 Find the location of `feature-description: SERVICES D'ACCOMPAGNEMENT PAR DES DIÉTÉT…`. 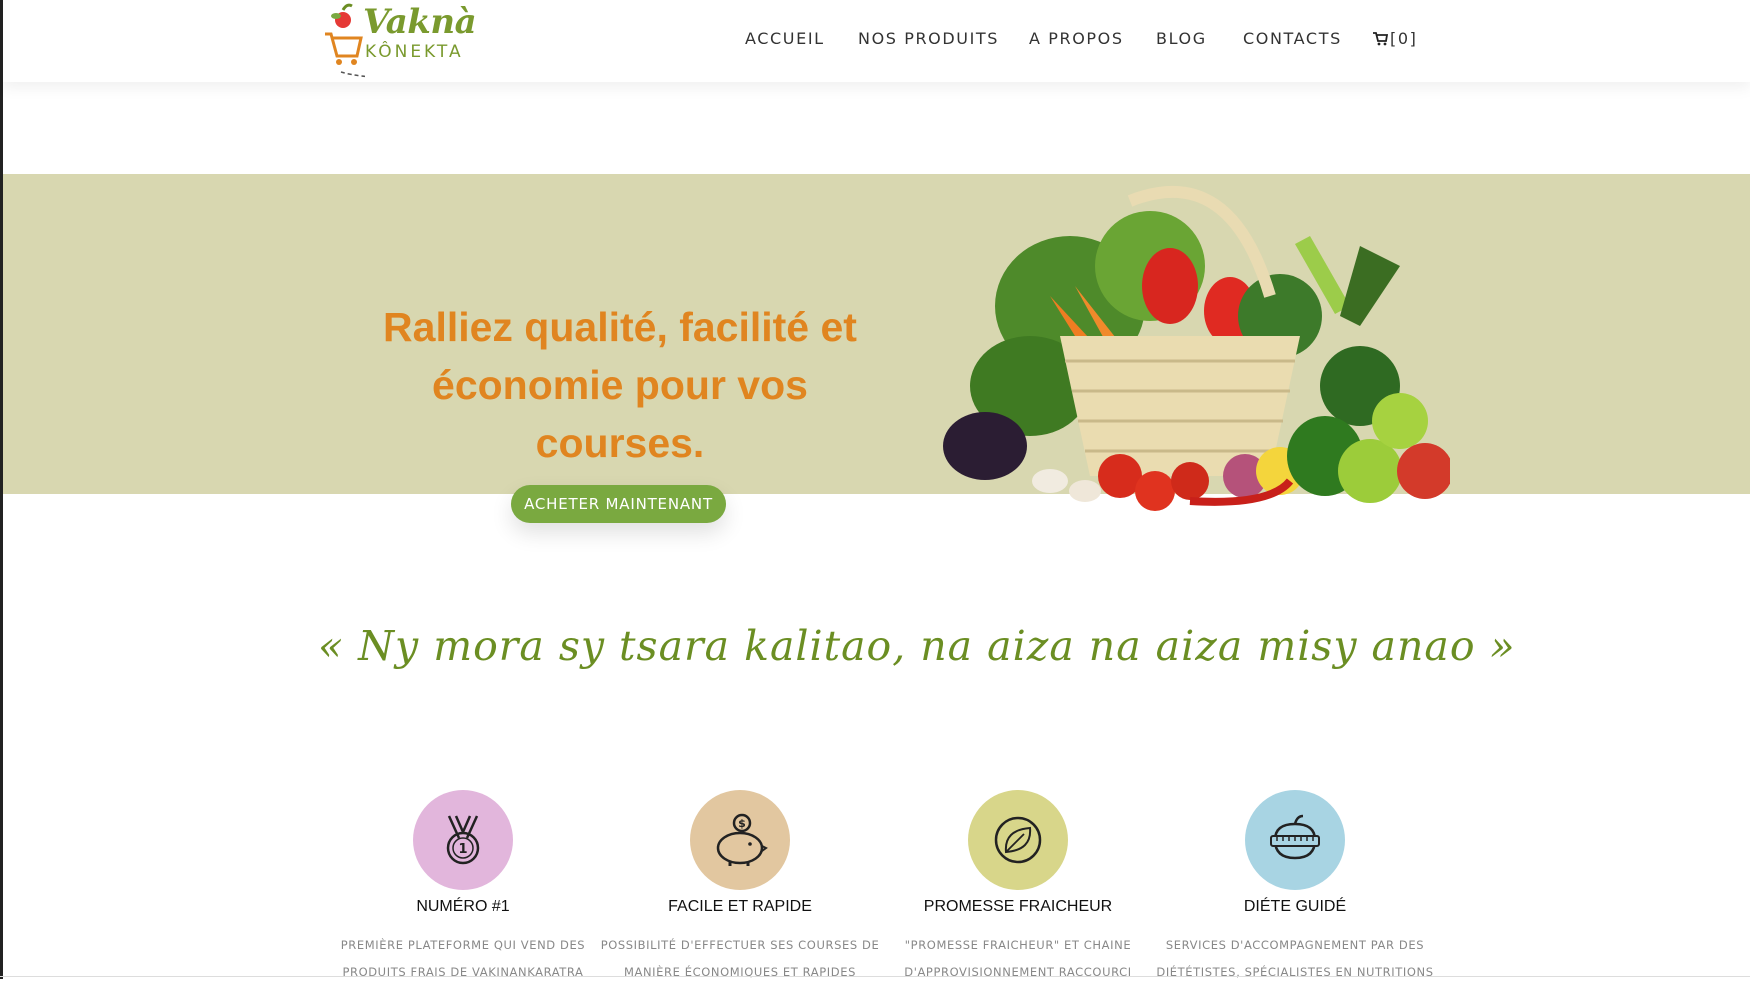

feature-description: SERVICES D'ACCOMPAGNEMENT PAR DES DIÉTÉT… is located at coordinates (1295, 959).